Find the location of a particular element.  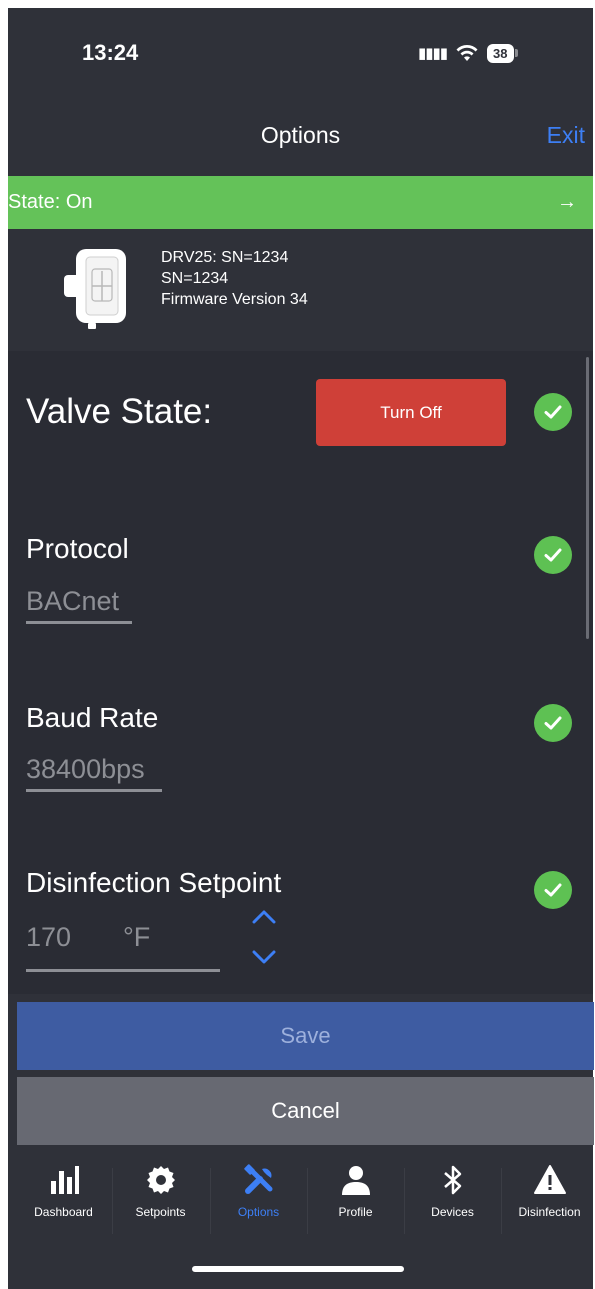

tab-profile: Profile is located at coordinates (355, 1195).